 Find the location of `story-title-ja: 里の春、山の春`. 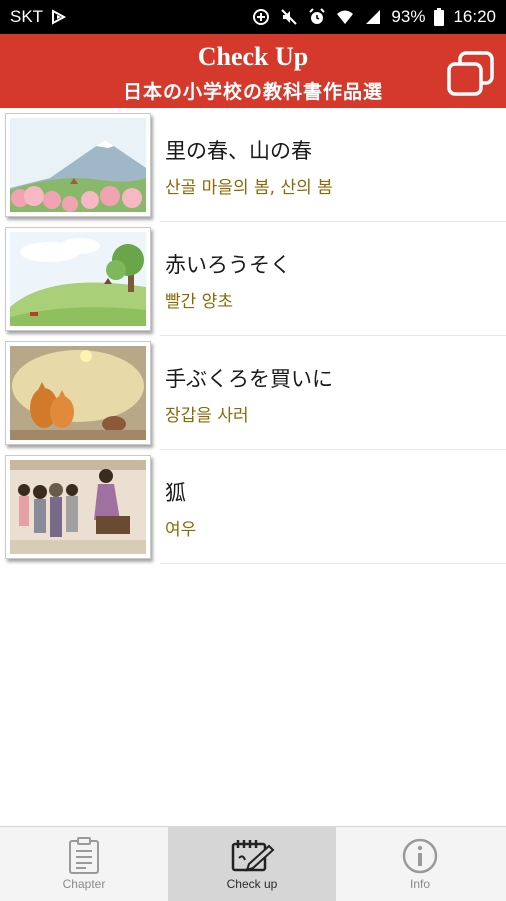

story-title-ja: 里の春、山の春 is located at coordinates (238, 151).